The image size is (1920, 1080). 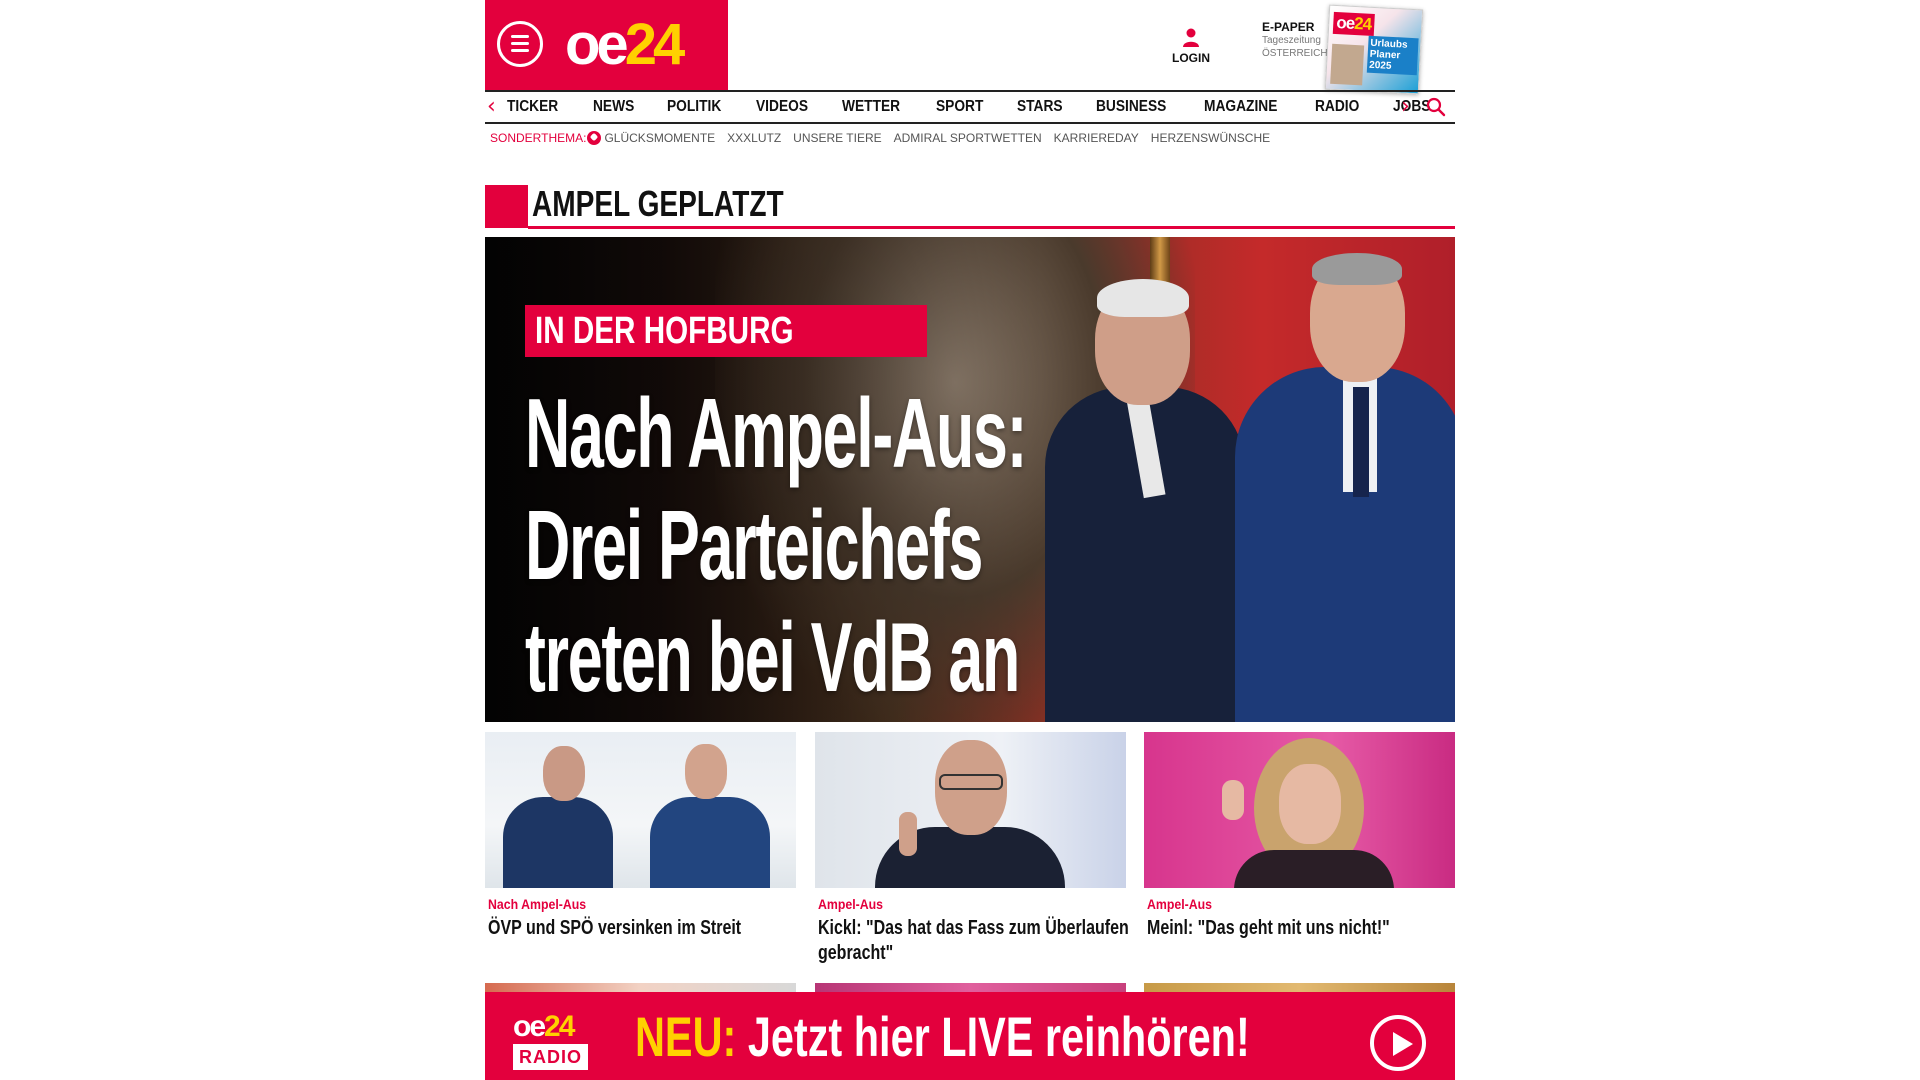 What do you see at coordinates (991, 227) in the screenshot?
I see `section-divider` at bounding box center [991, 227].